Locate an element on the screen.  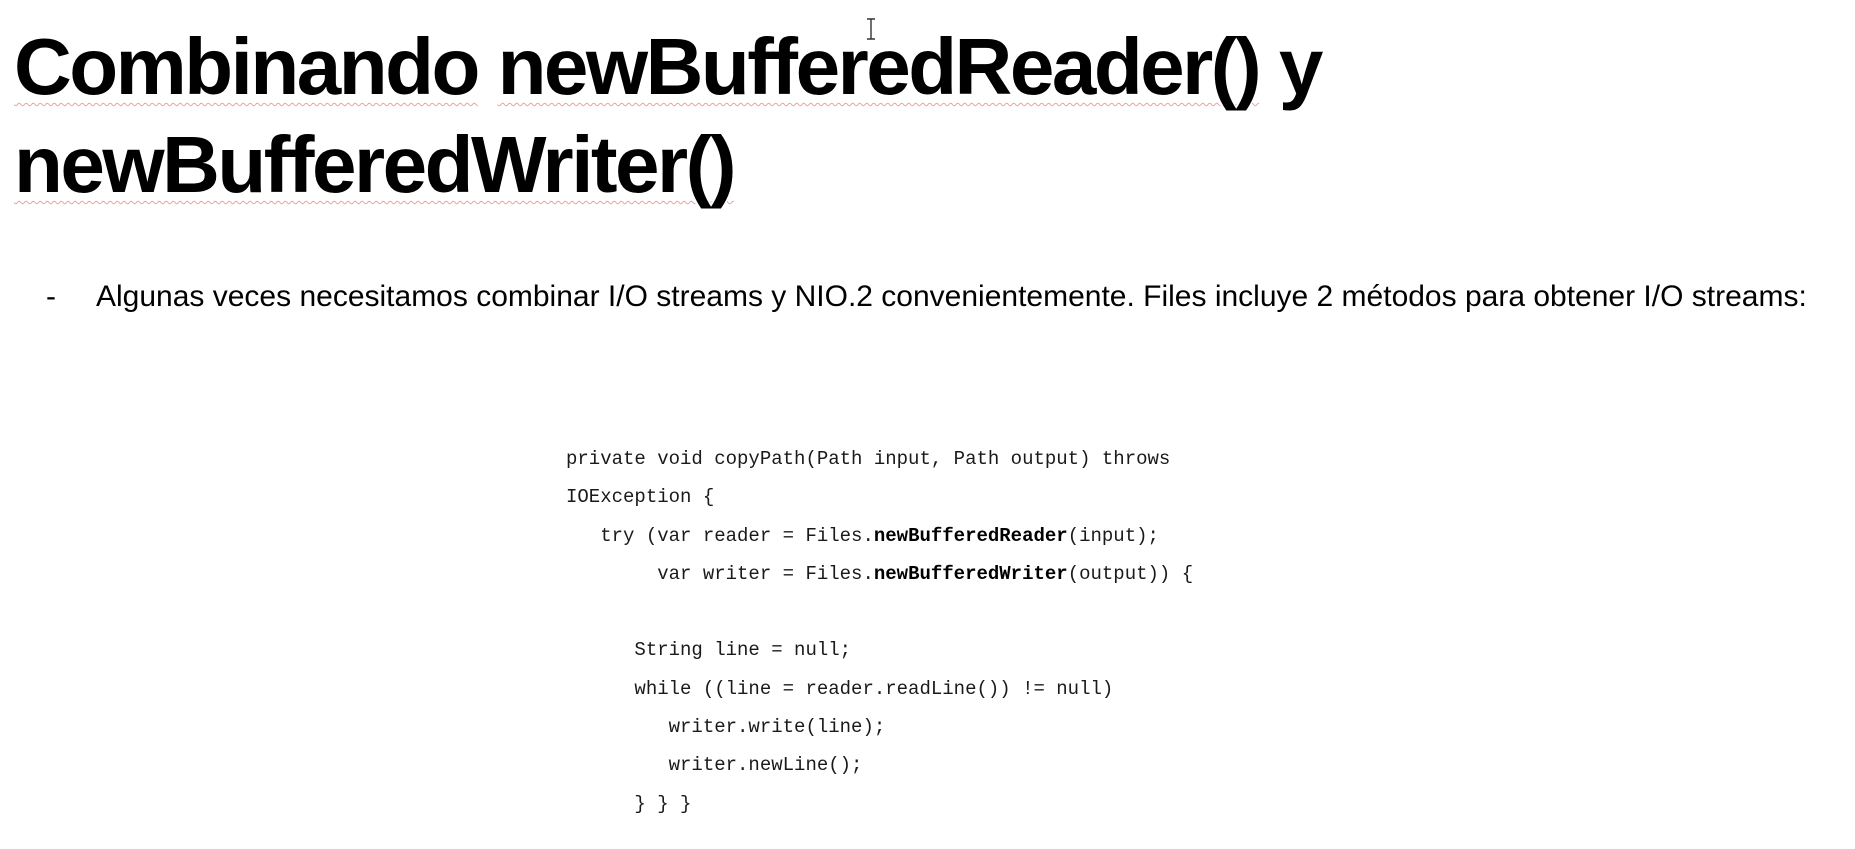
code-fragment: var writer = Files. is located at coordinates (720, 573).